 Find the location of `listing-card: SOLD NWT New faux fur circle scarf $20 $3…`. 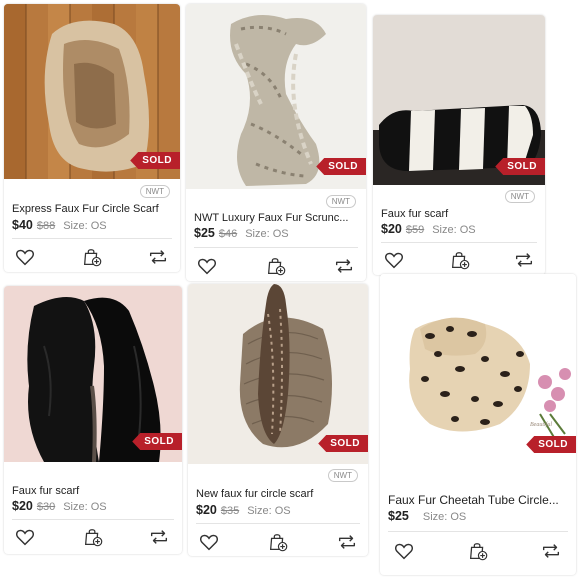

listing-card: SOLD NWT New faux fur circle scarf $20 $3… is located at coordinates (278, 420).